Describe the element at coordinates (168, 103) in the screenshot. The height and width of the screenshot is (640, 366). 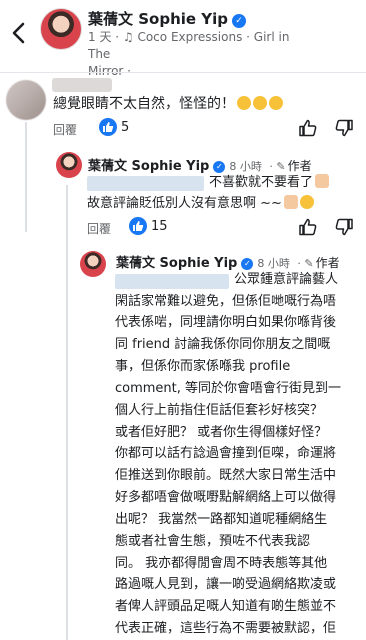
I see `comment-text: 總覺眼睛不太自然，怪怪的！` at that location.